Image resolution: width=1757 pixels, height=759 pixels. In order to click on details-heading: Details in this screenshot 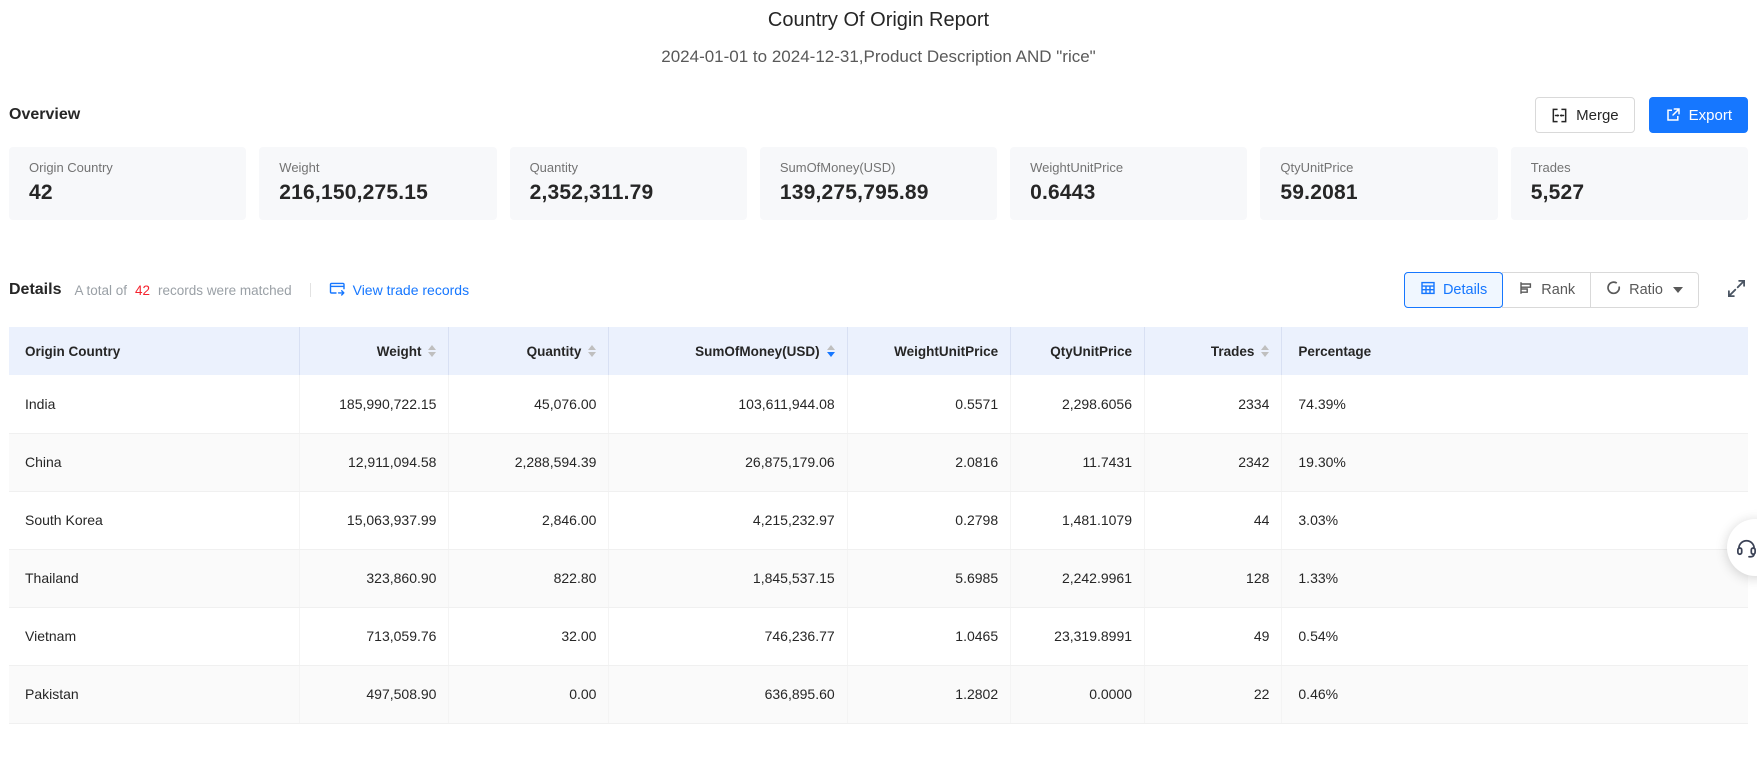, I will do `click(35, 289)`.